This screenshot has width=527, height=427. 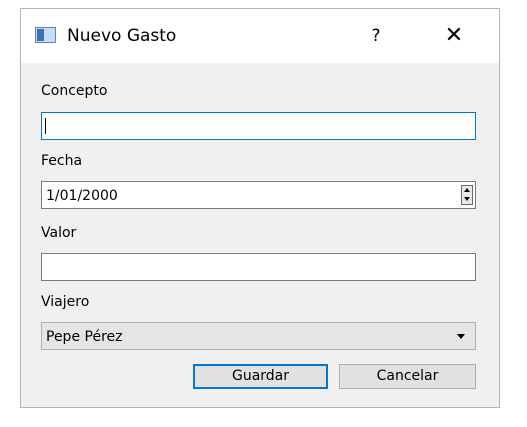 I want to click on fecha-label: Fecha, so click(x=62, y=161).